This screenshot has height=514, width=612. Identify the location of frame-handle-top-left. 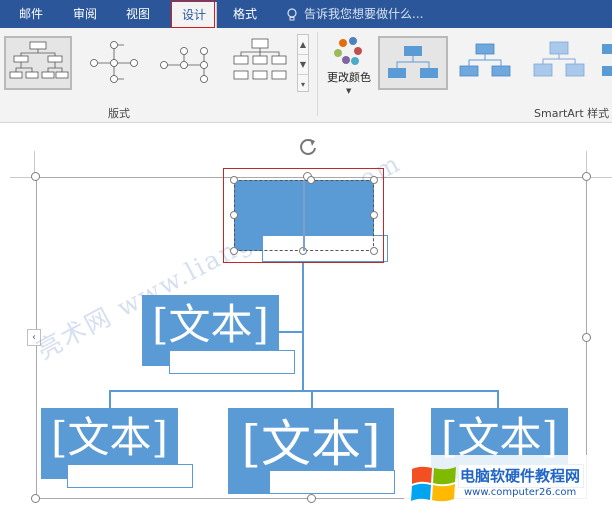
(35, 176).